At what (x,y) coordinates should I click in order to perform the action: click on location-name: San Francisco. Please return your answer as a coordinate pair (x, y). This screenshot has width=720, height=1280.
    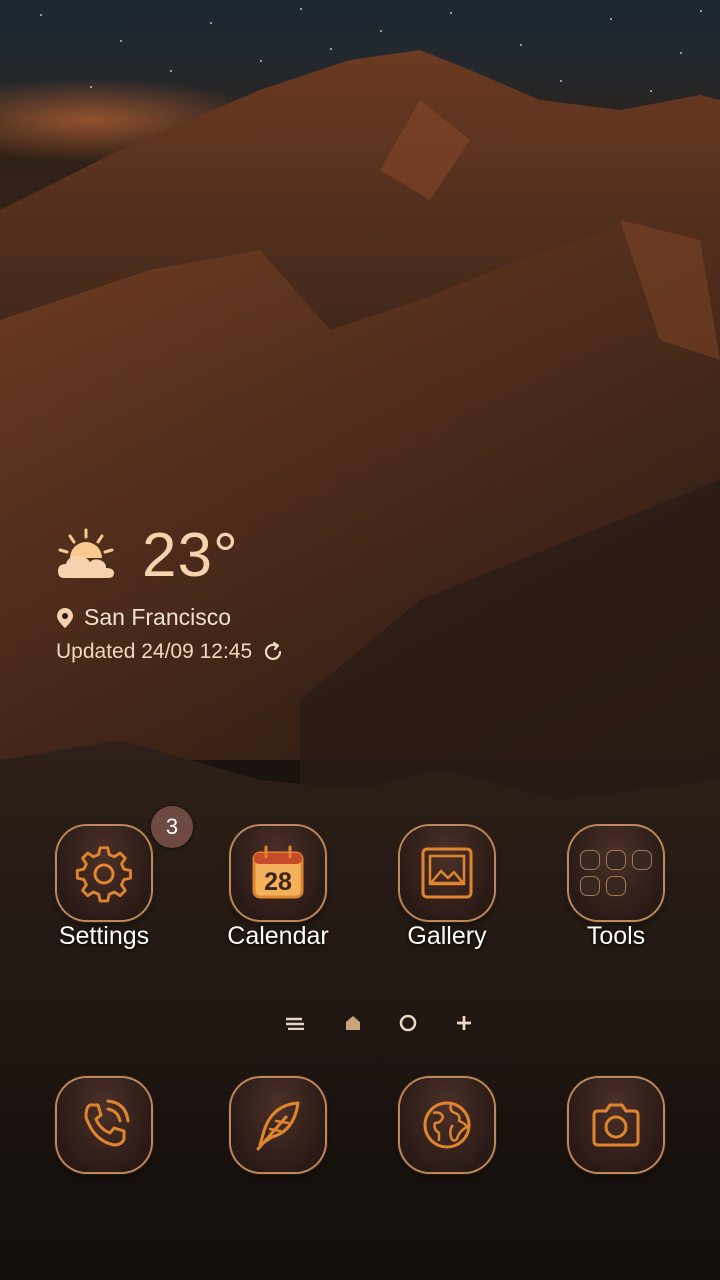
    Looking at the image, I should click on (158, 617).